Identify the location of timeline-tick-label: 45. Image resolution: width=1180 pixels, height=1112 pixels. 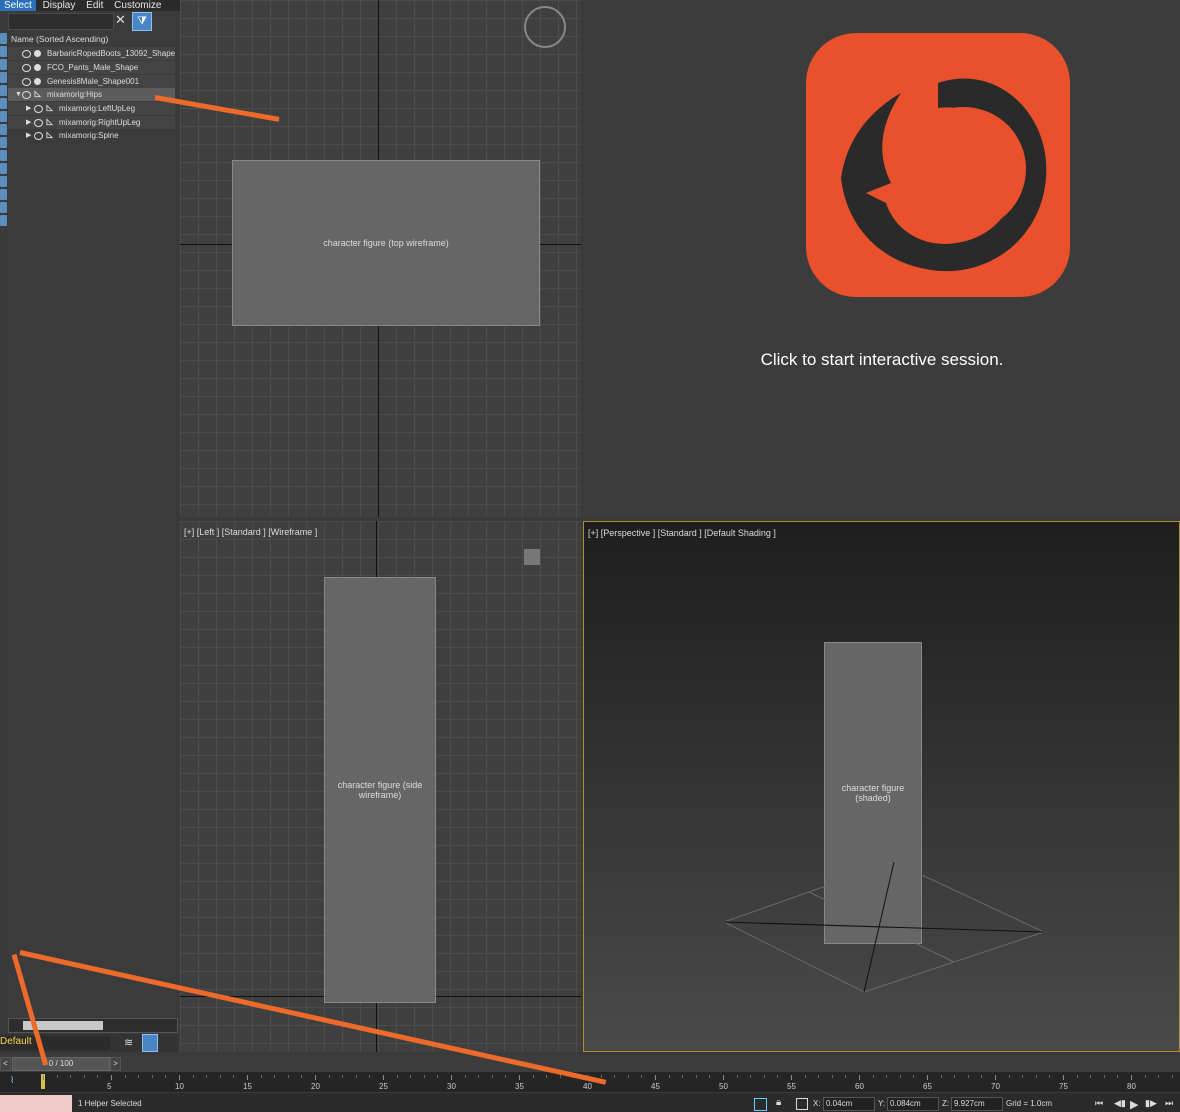
(655, 1086).